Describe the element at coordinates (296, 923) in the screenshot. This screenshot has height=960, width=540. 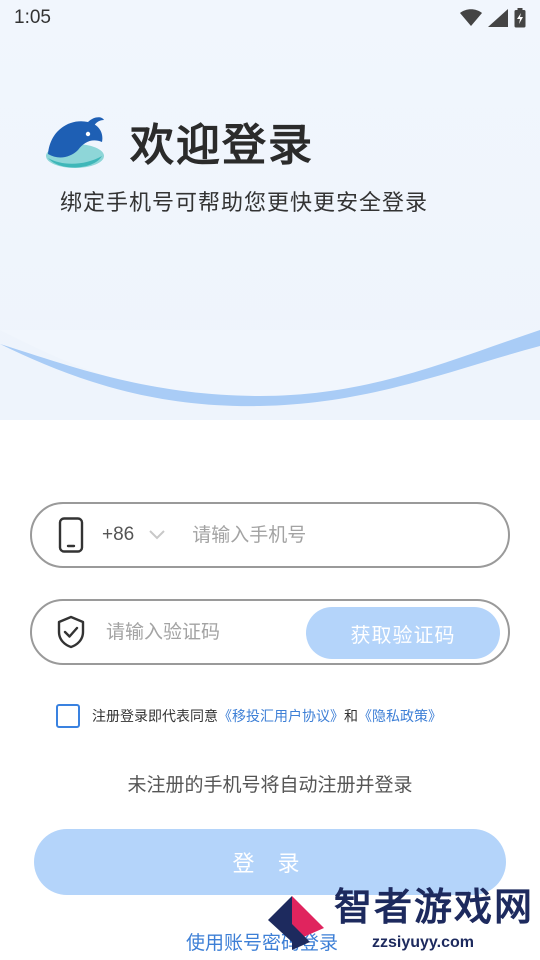
I see `watermark-logo-icon` at that location.